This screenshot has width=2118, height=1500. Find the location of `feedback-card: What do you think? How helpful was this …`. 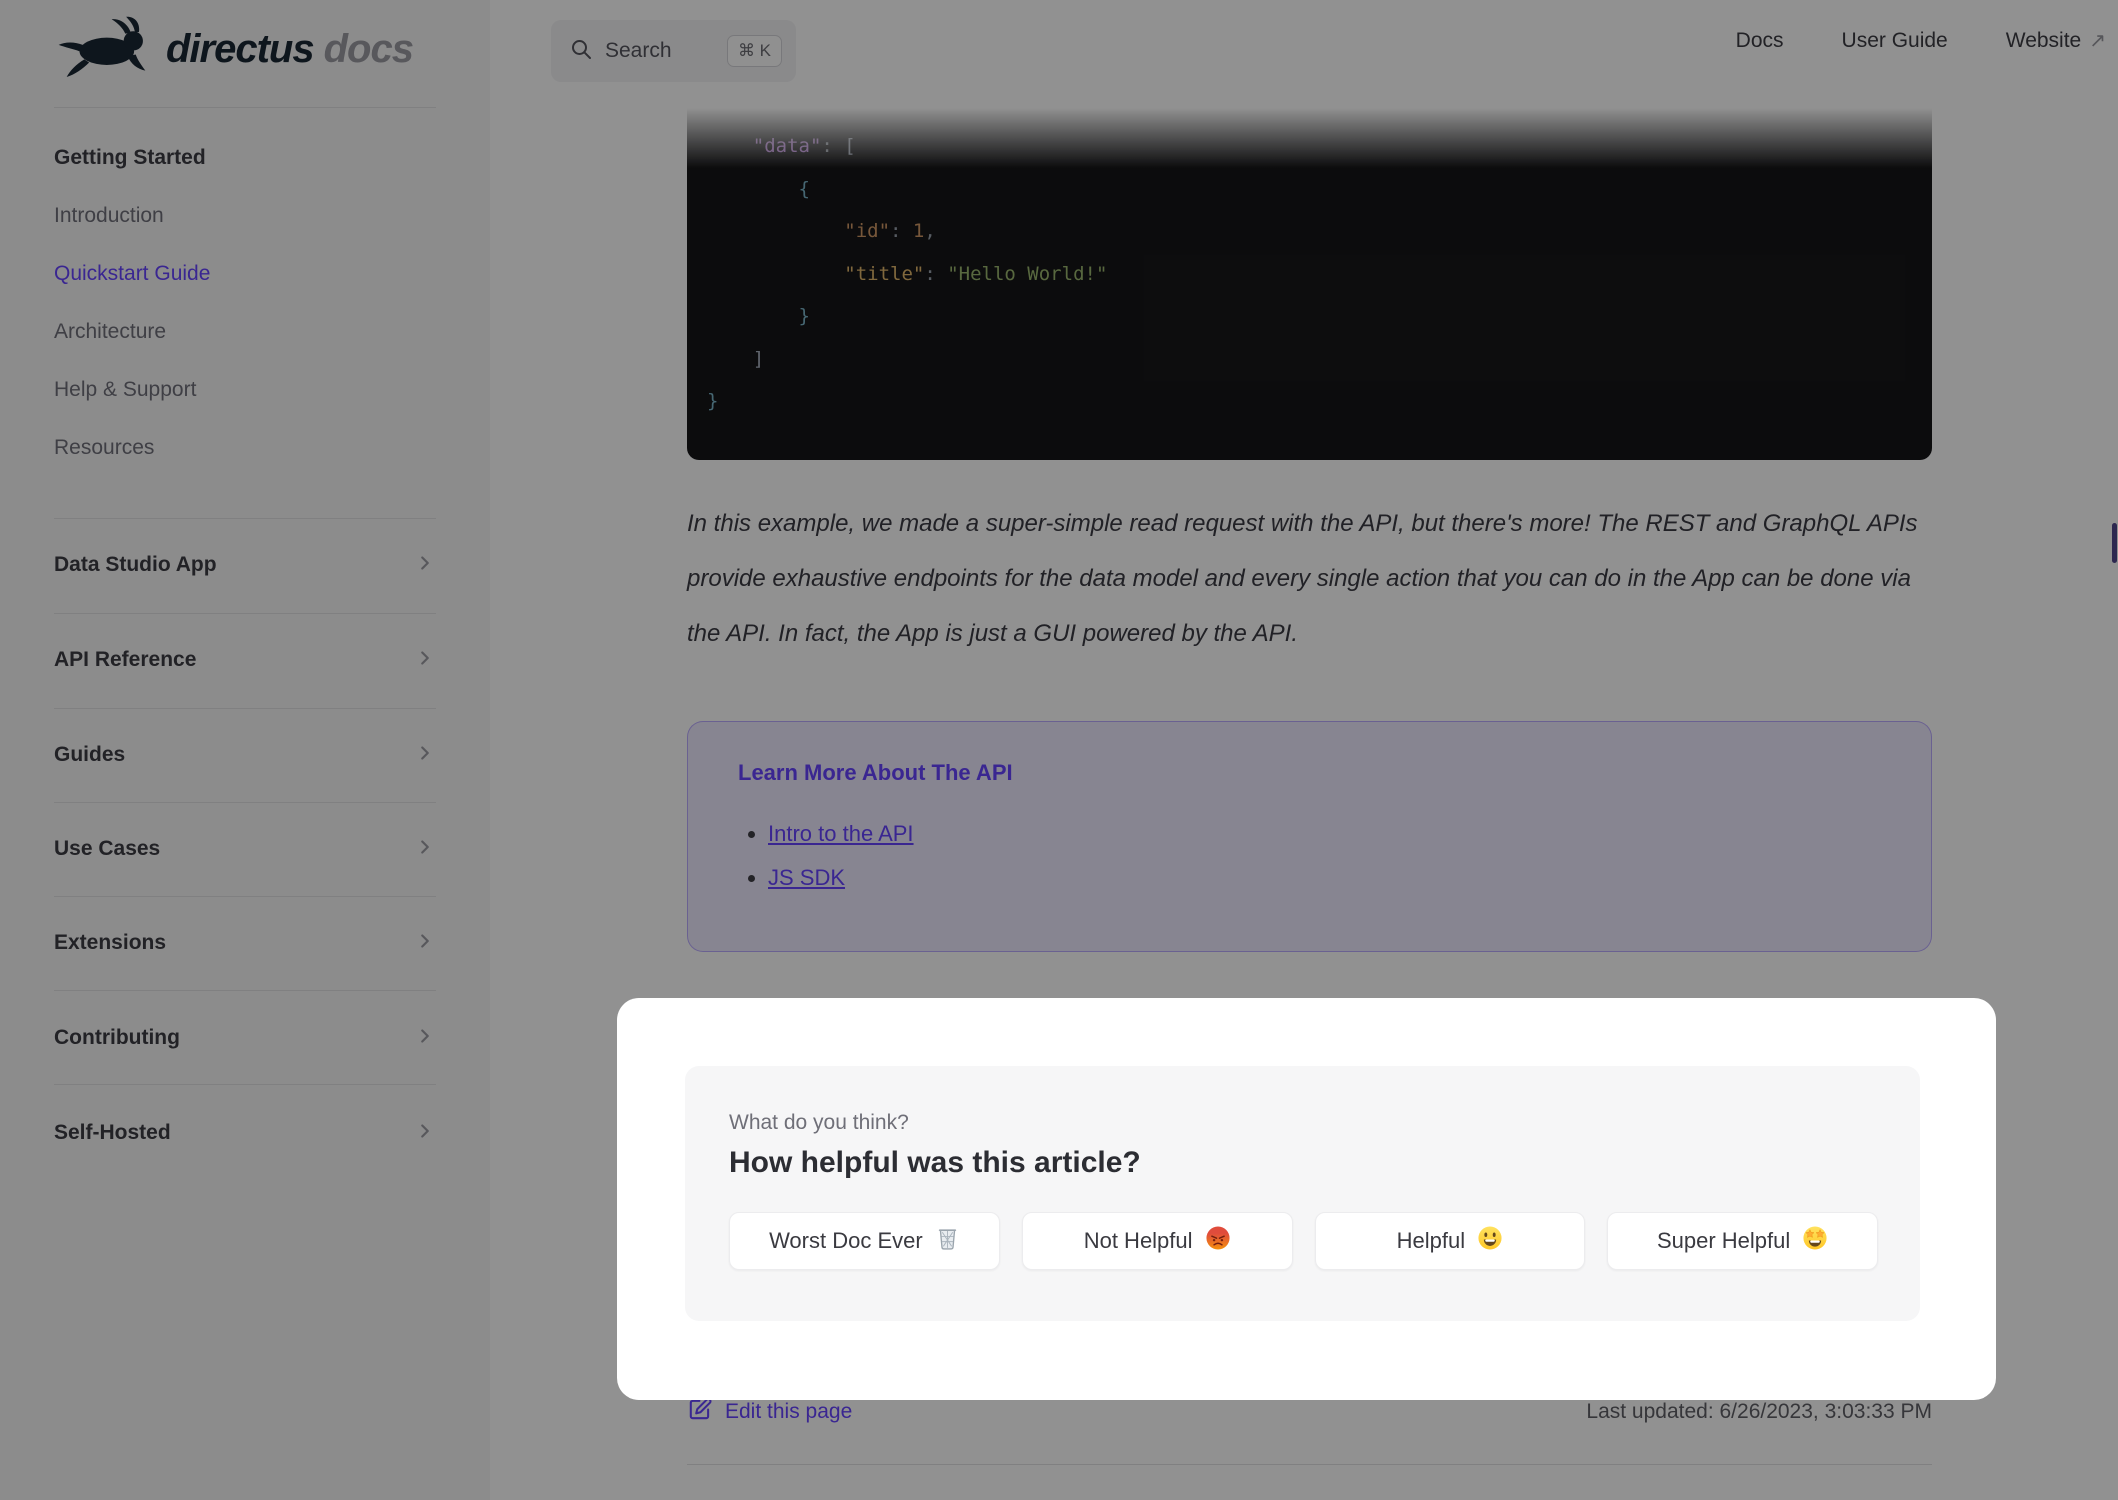

feedback-card: What do you think? How helpful was this … is located at coordinates (1302, 1193).